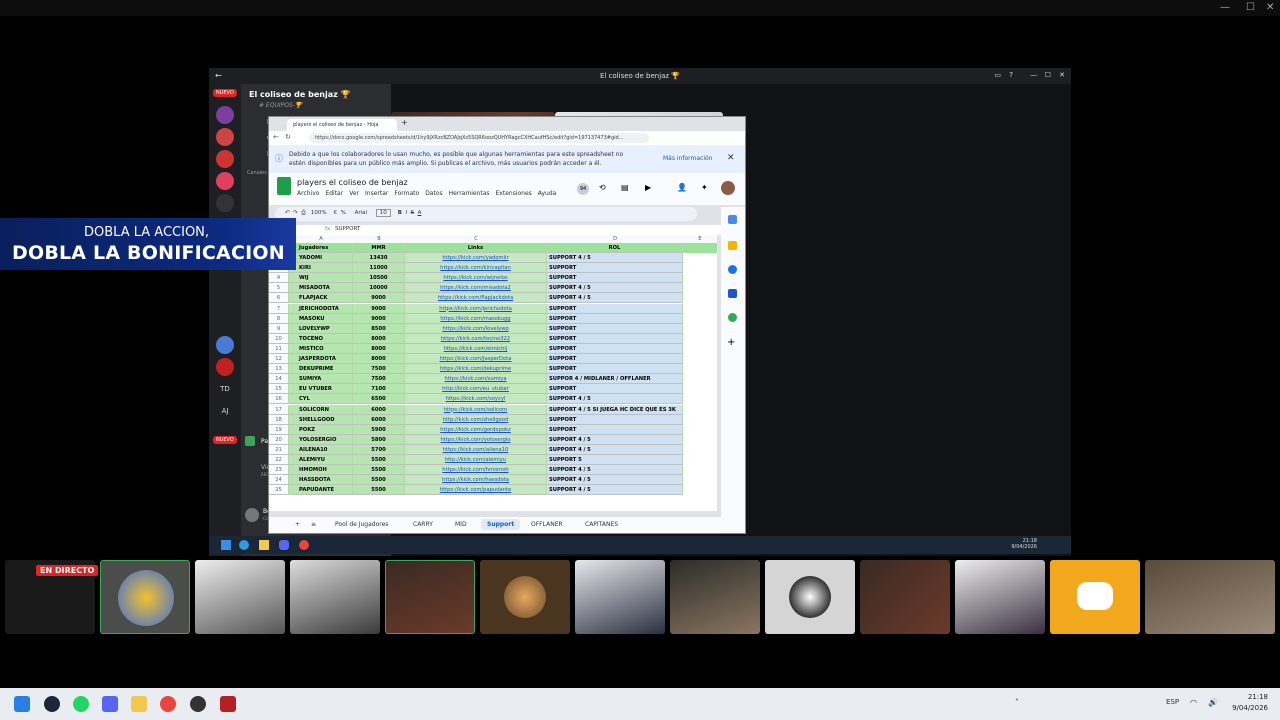 The width and height of the screenshot is (1280, 720). I want to click on player-name: TOCENO, so click(321, 338).